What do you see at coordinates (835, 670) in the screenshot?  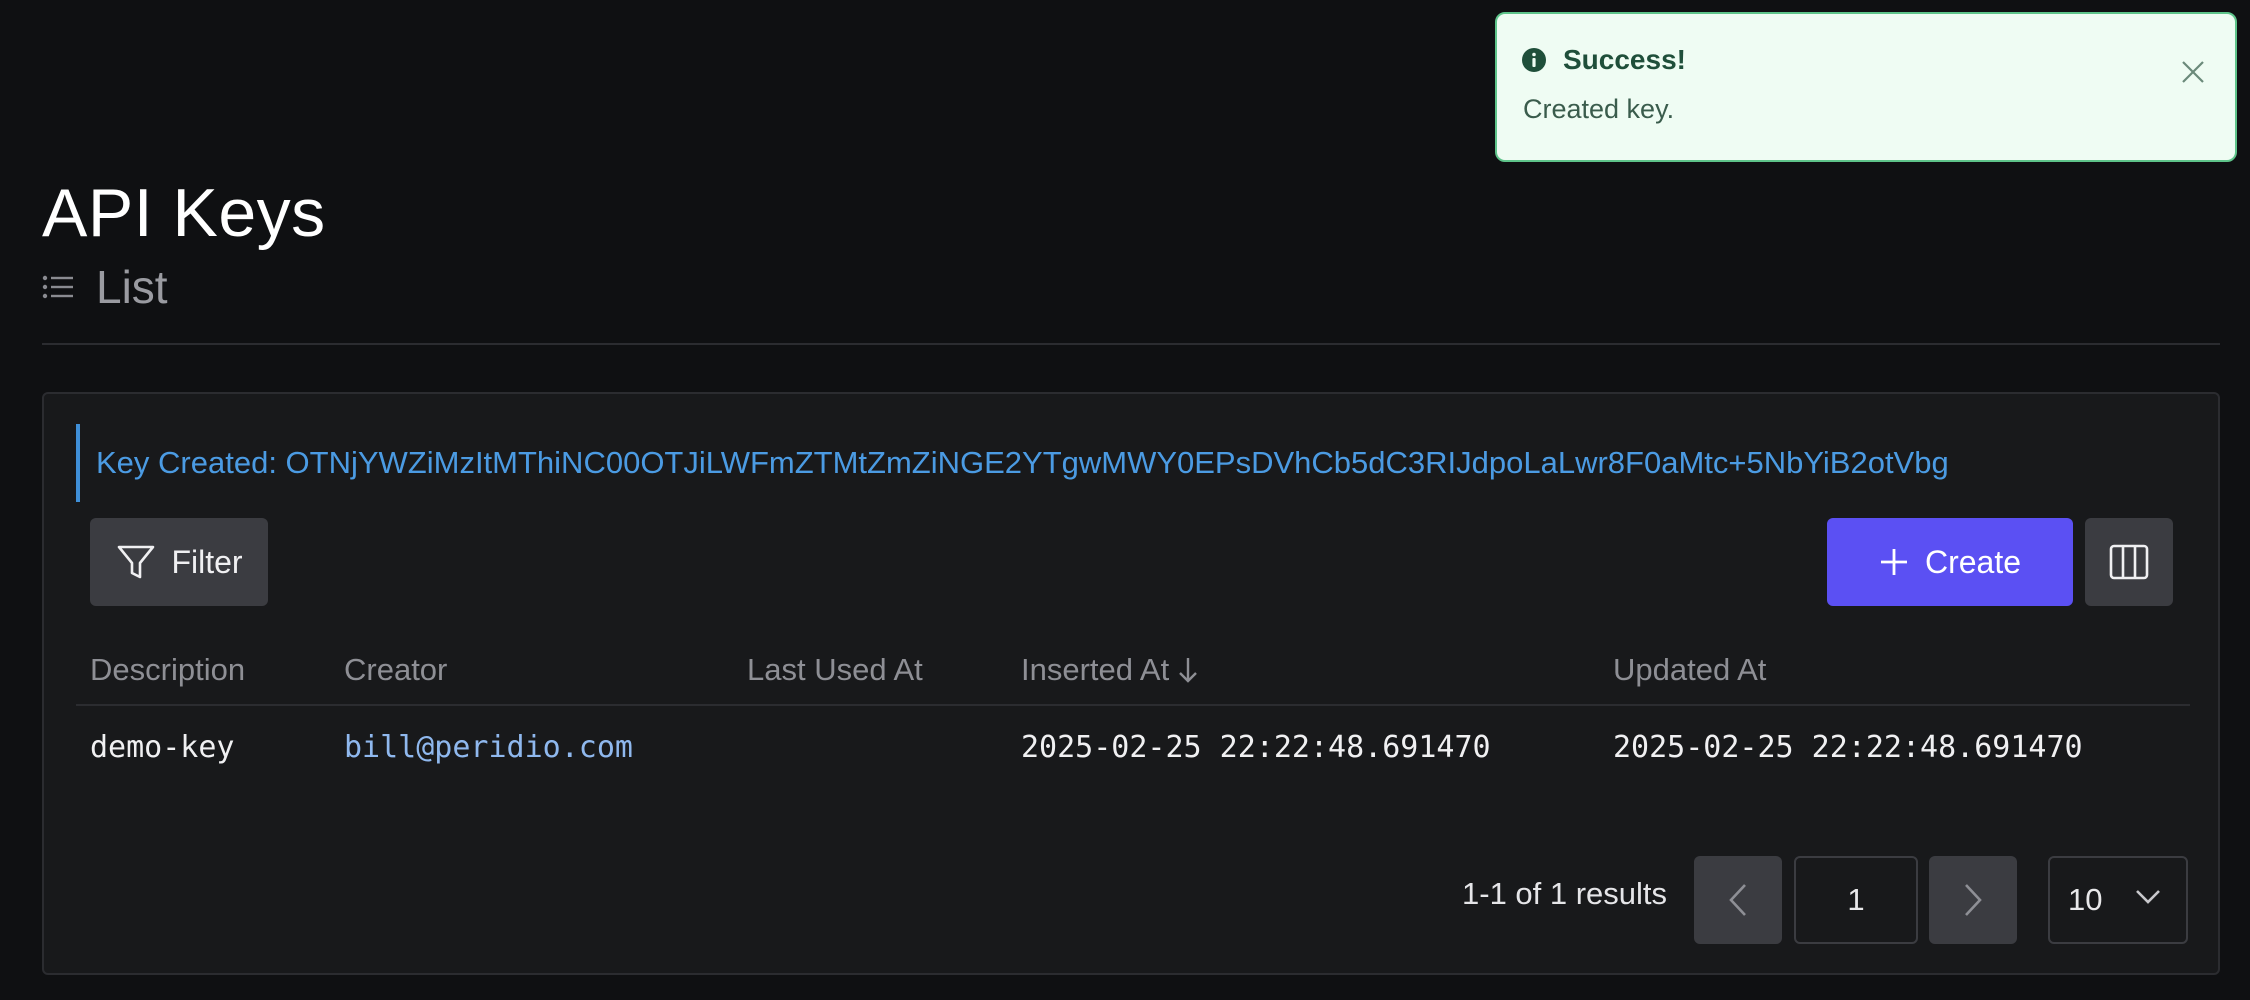 I see `column-header-last-used-at: Last Used At` at bounding box center [835, 670].